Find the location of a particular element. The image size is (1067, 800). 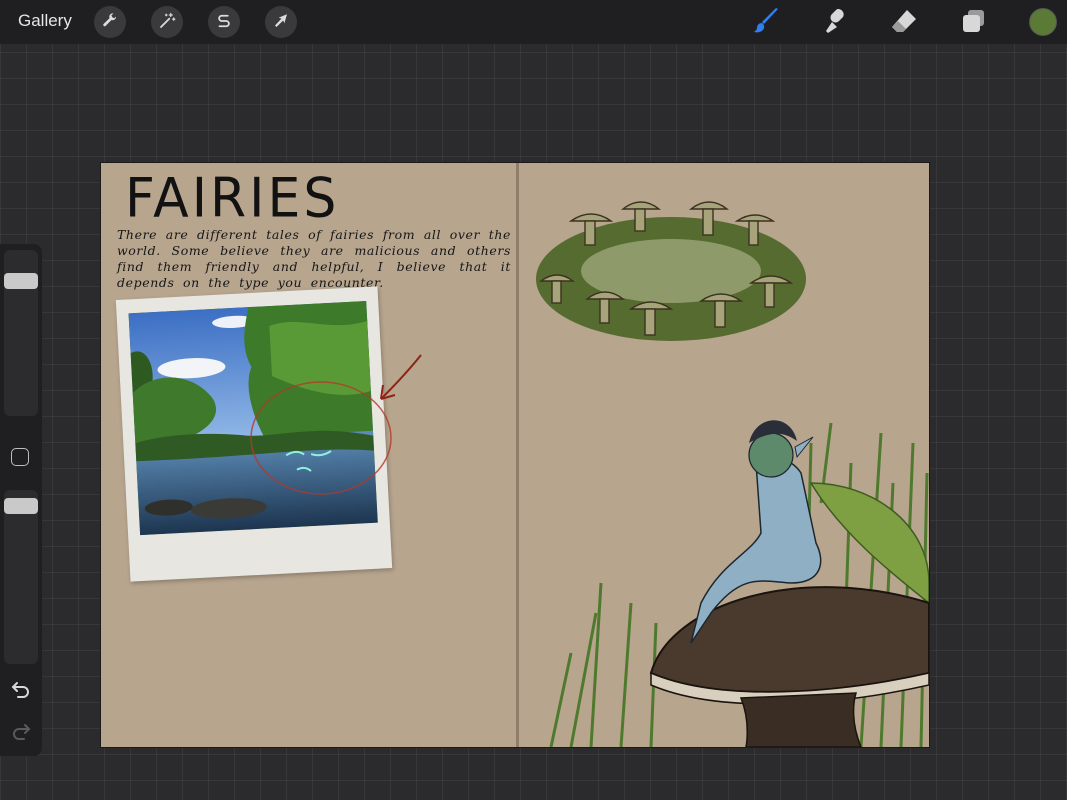

actions-button is located at coordinates (110, 22).